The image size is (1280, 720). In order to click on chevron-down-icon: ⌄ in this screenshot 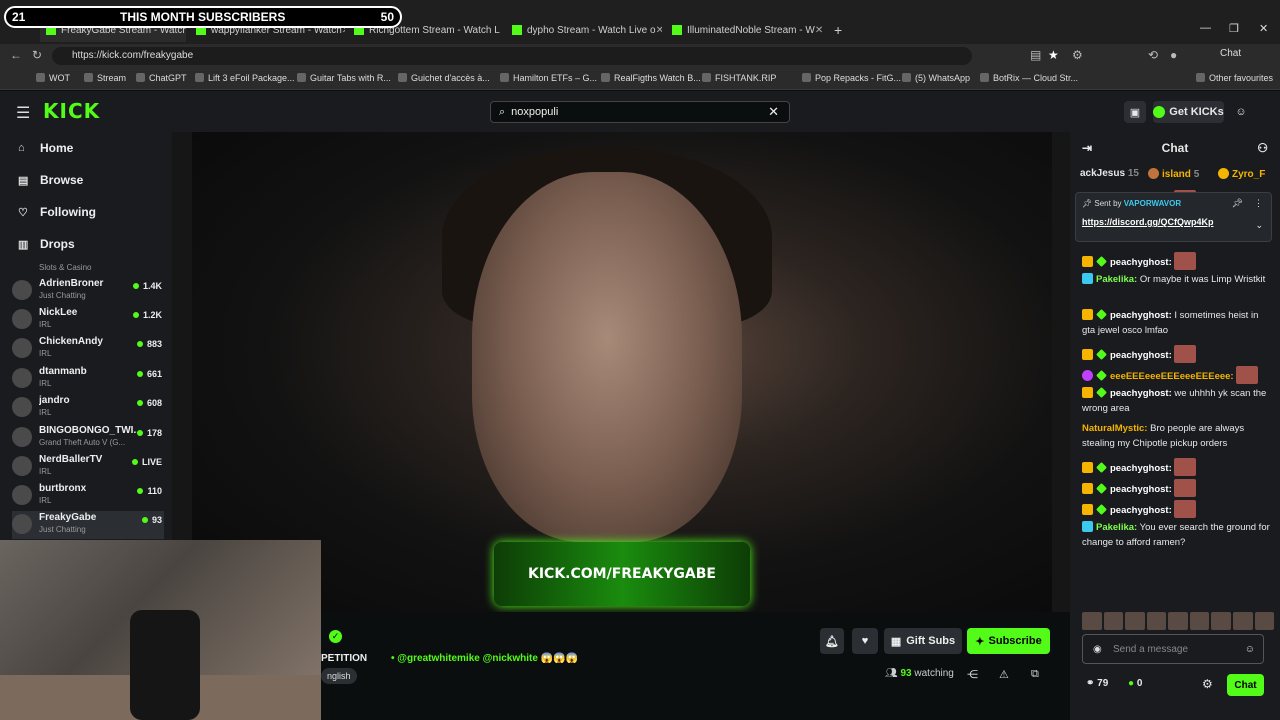, I will do `click(1259, 225)`.